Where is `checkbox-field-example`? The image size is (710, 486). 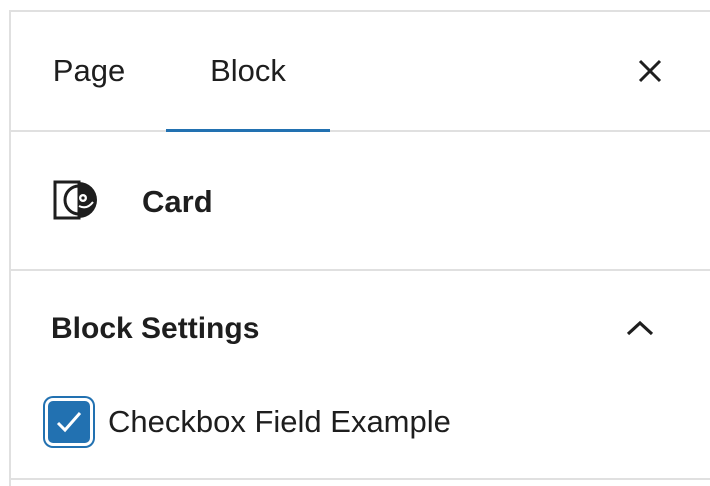 checkbox-field-example is located at coordinates (69, 422).